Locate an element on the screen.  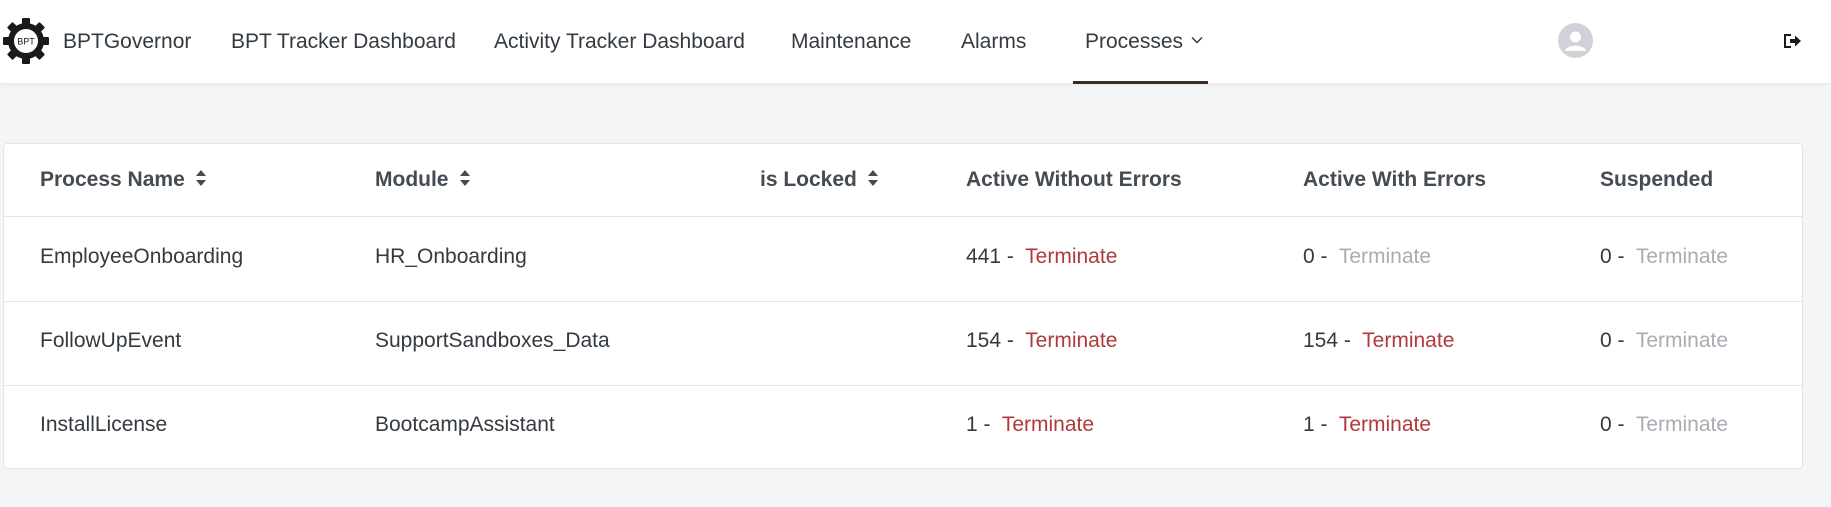
active-with-errors-cell: 1 - Terminate is located at coordinates (1367, 425).